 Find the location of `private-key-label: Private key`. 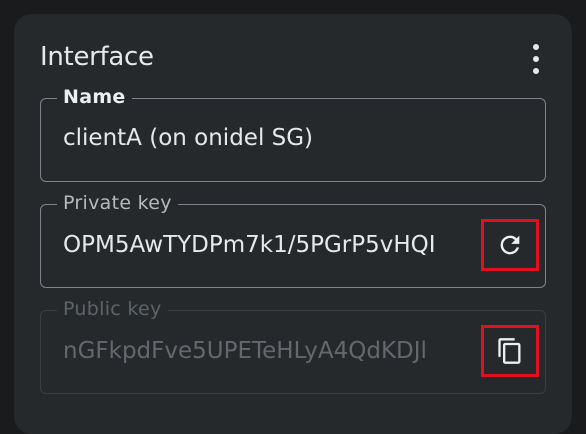

private-key-label: Private key is located at coordinates (117, 203).